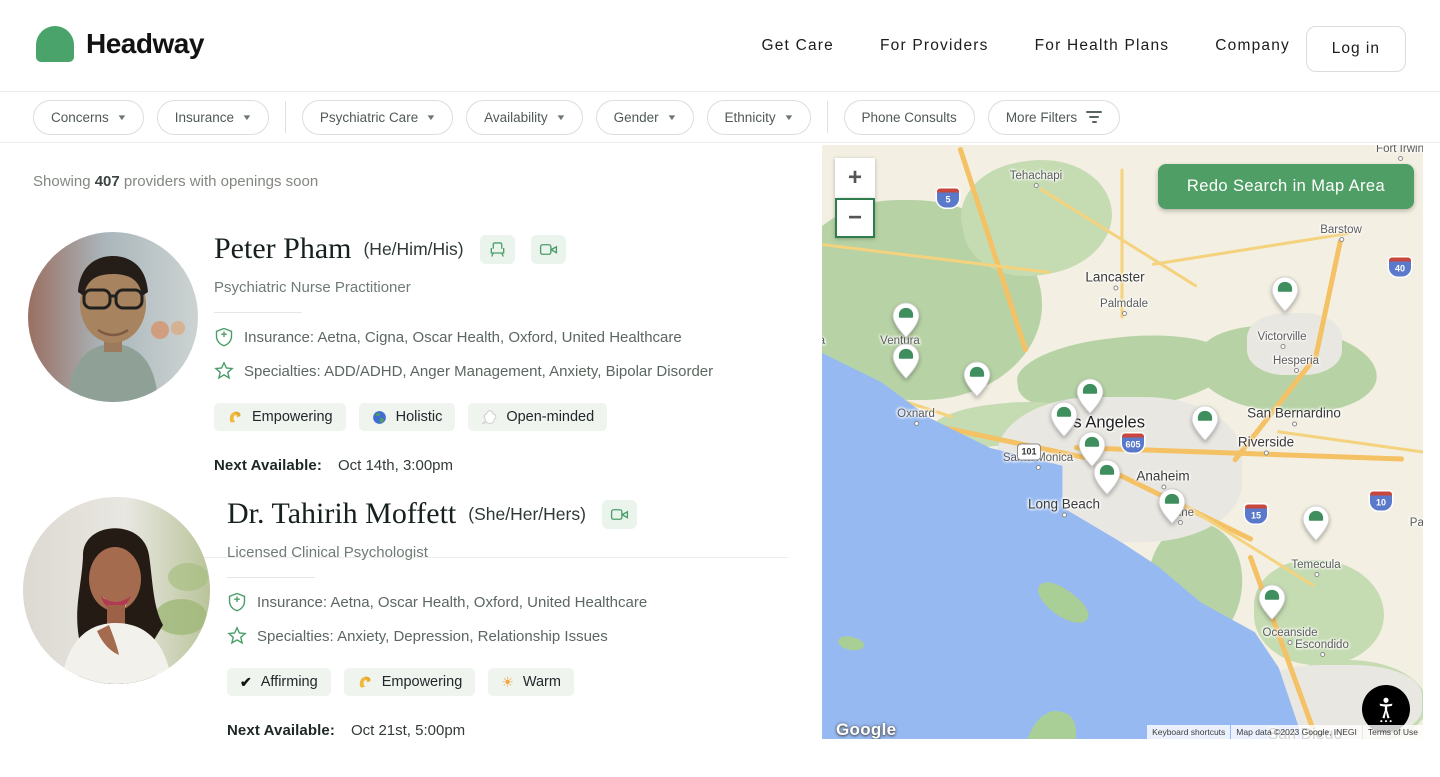 This screenshot has height=777, width=1440. I want to click on check-icon: ✔, so click(246, 682).